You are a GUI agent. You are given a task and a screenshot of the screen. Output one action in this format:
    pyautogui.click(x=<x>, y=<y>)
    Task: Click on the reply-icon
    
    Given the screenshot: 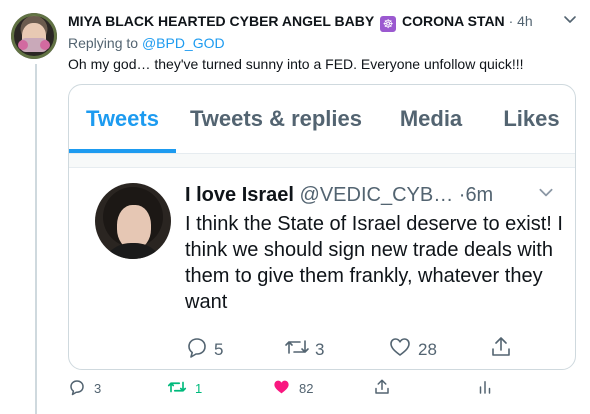 What is the action you would take?
    pyautogui.click(x=81, y=388)
    